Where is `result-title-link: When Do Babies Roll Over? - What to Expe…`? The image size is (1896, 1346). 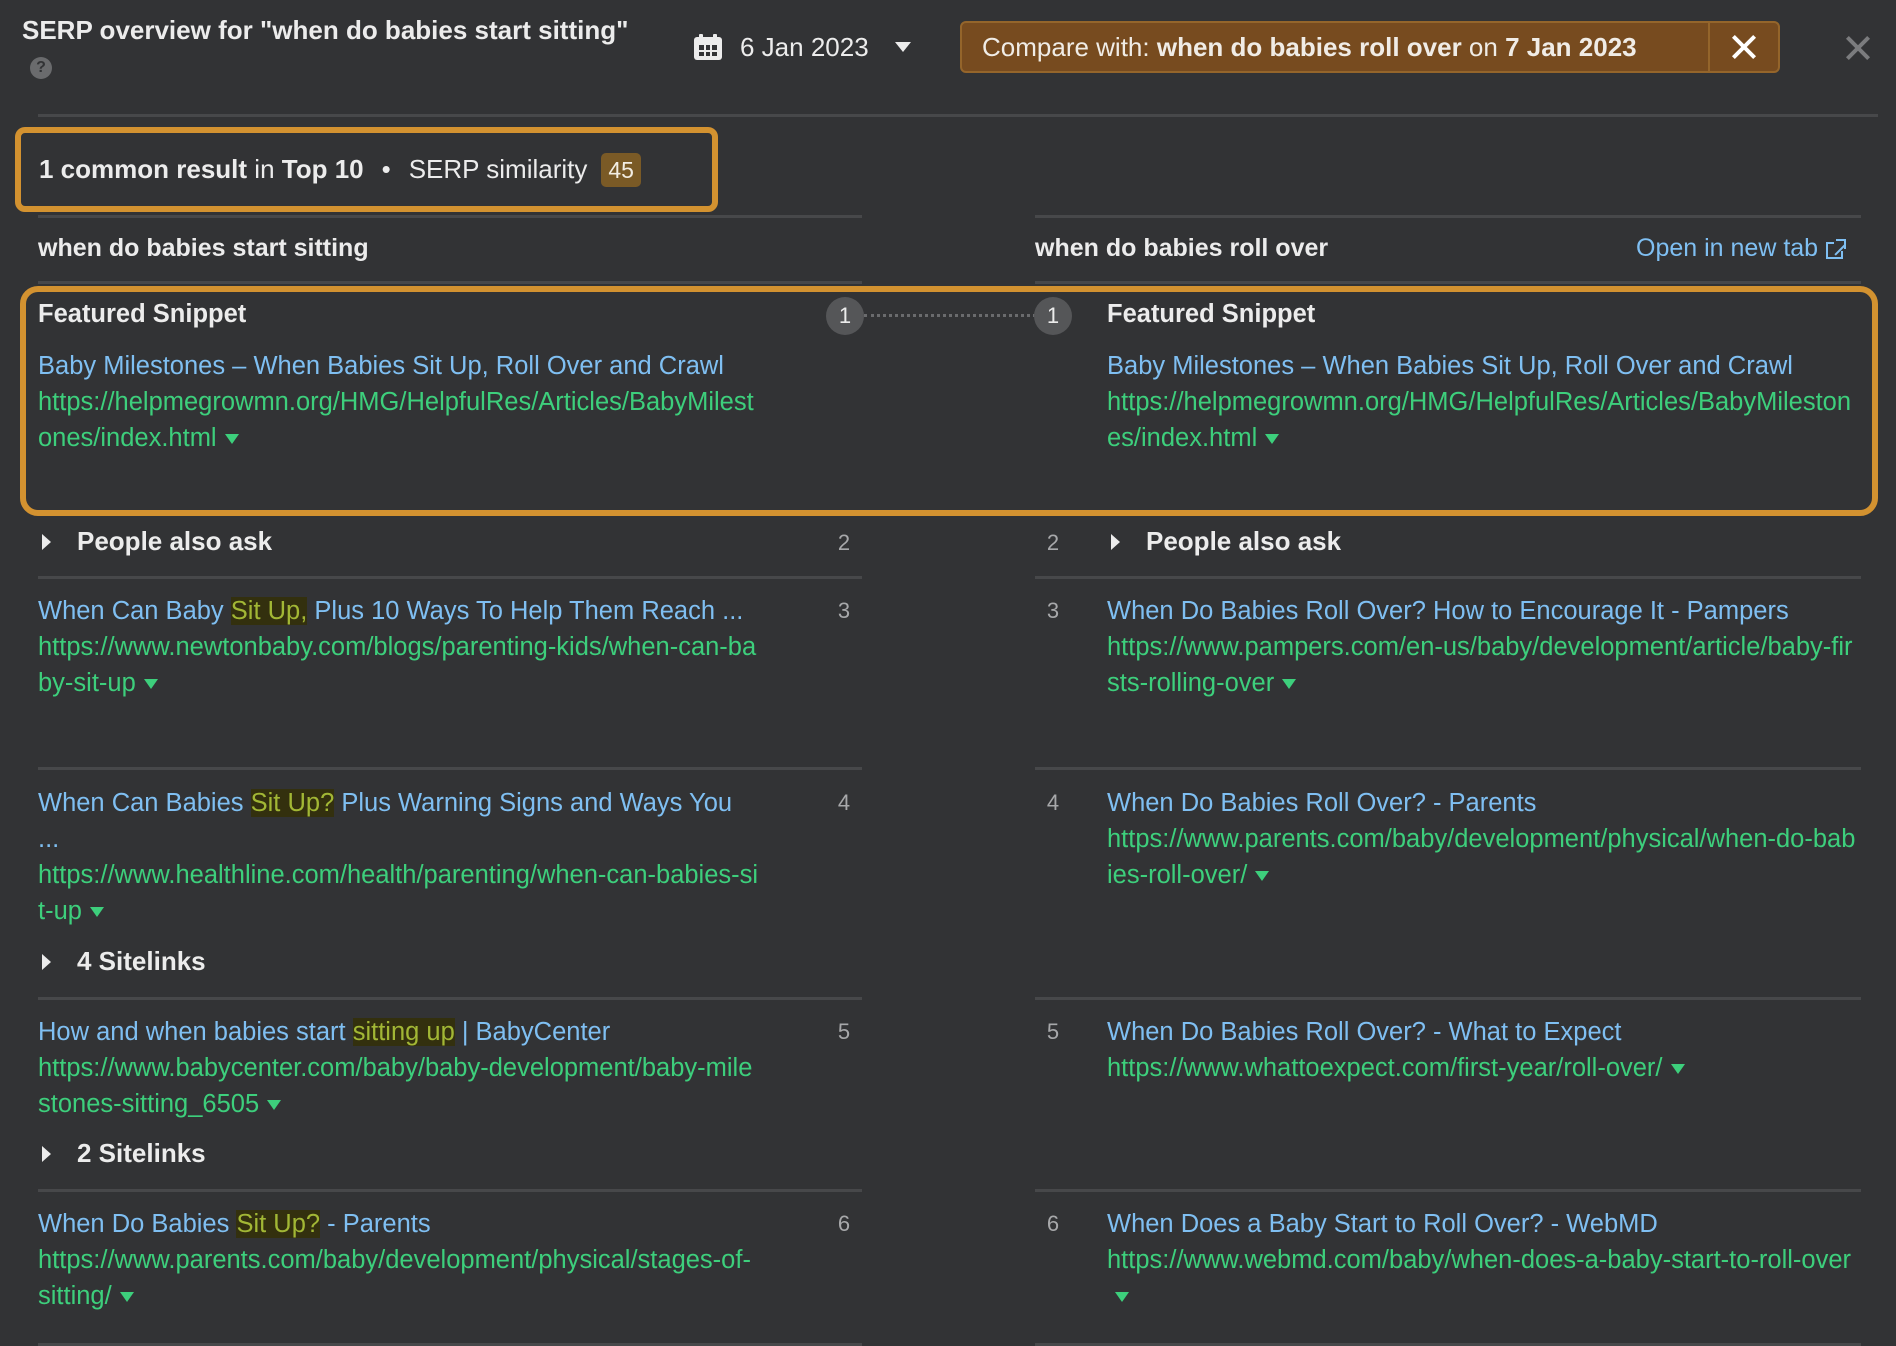 result-title-link: When Do Babies Roll Over? - What to Expe… is located at coordinates (1364, 1032).